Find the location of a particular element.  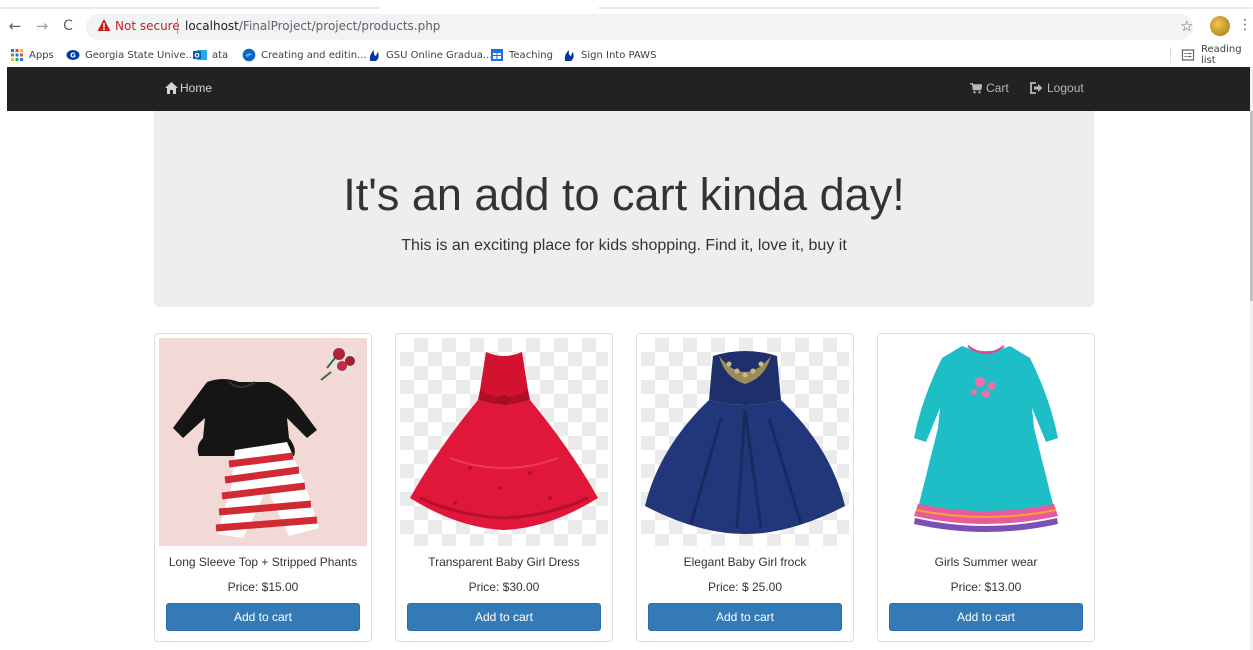

gsu-logo-icon: G is located at coordinates (73, 55).